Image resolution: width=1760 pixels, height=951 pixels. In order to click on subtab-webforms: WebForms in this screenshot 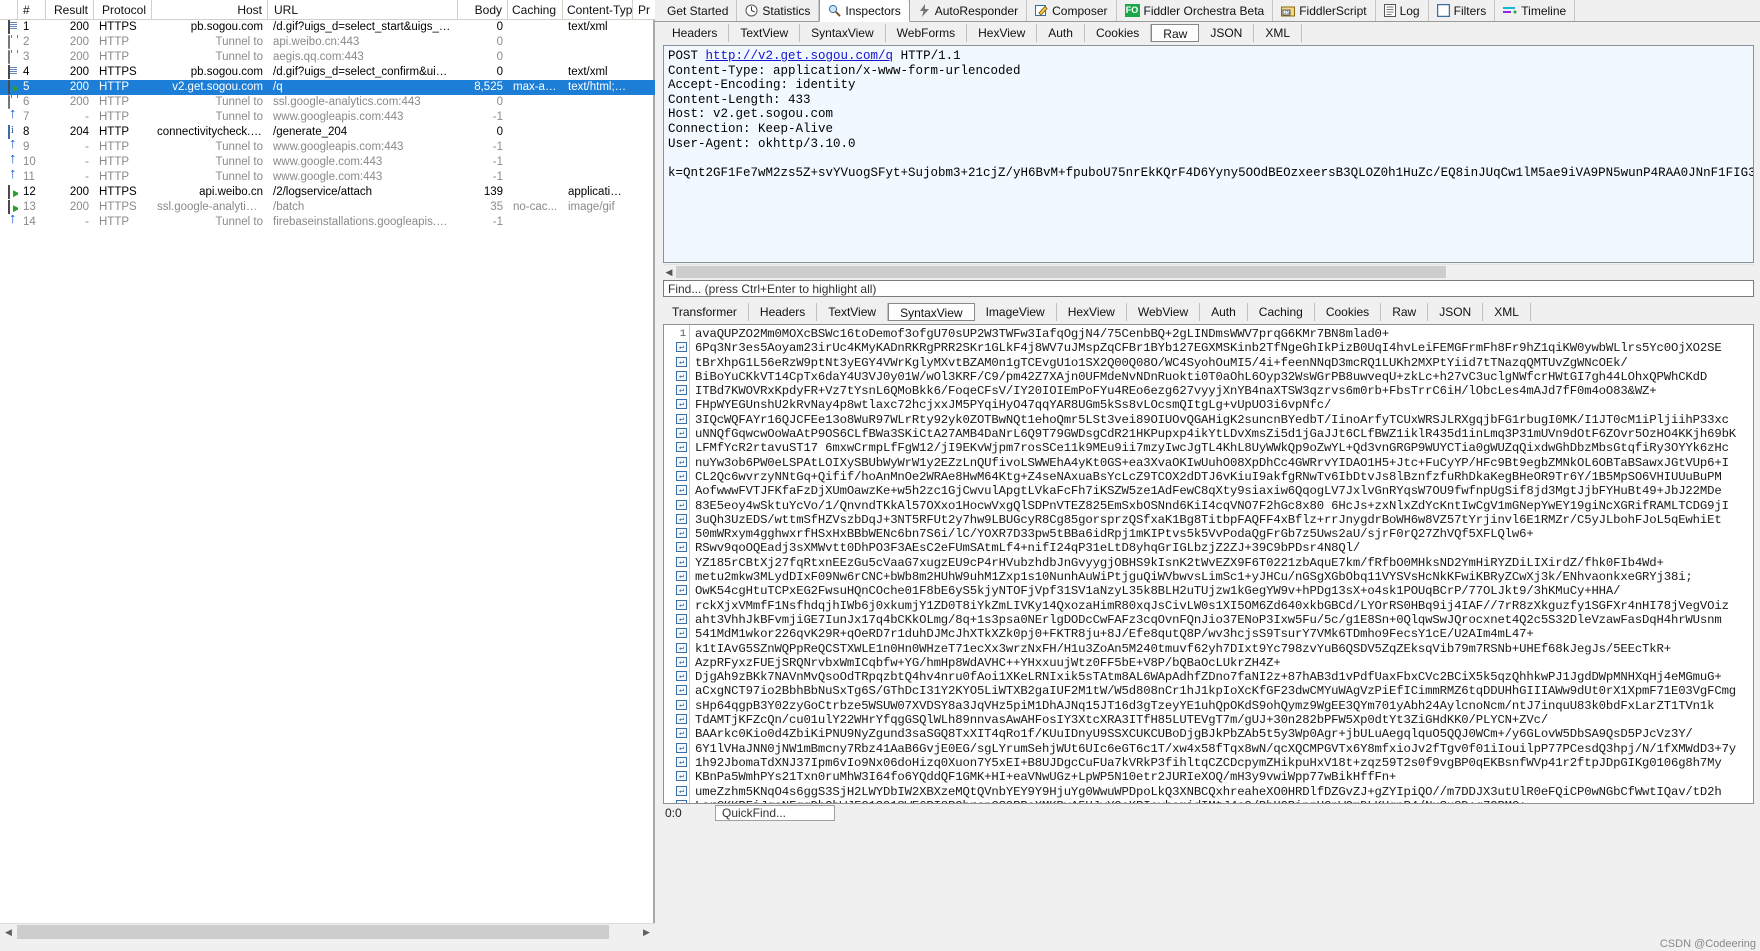, I will do `click(927, 32)`.